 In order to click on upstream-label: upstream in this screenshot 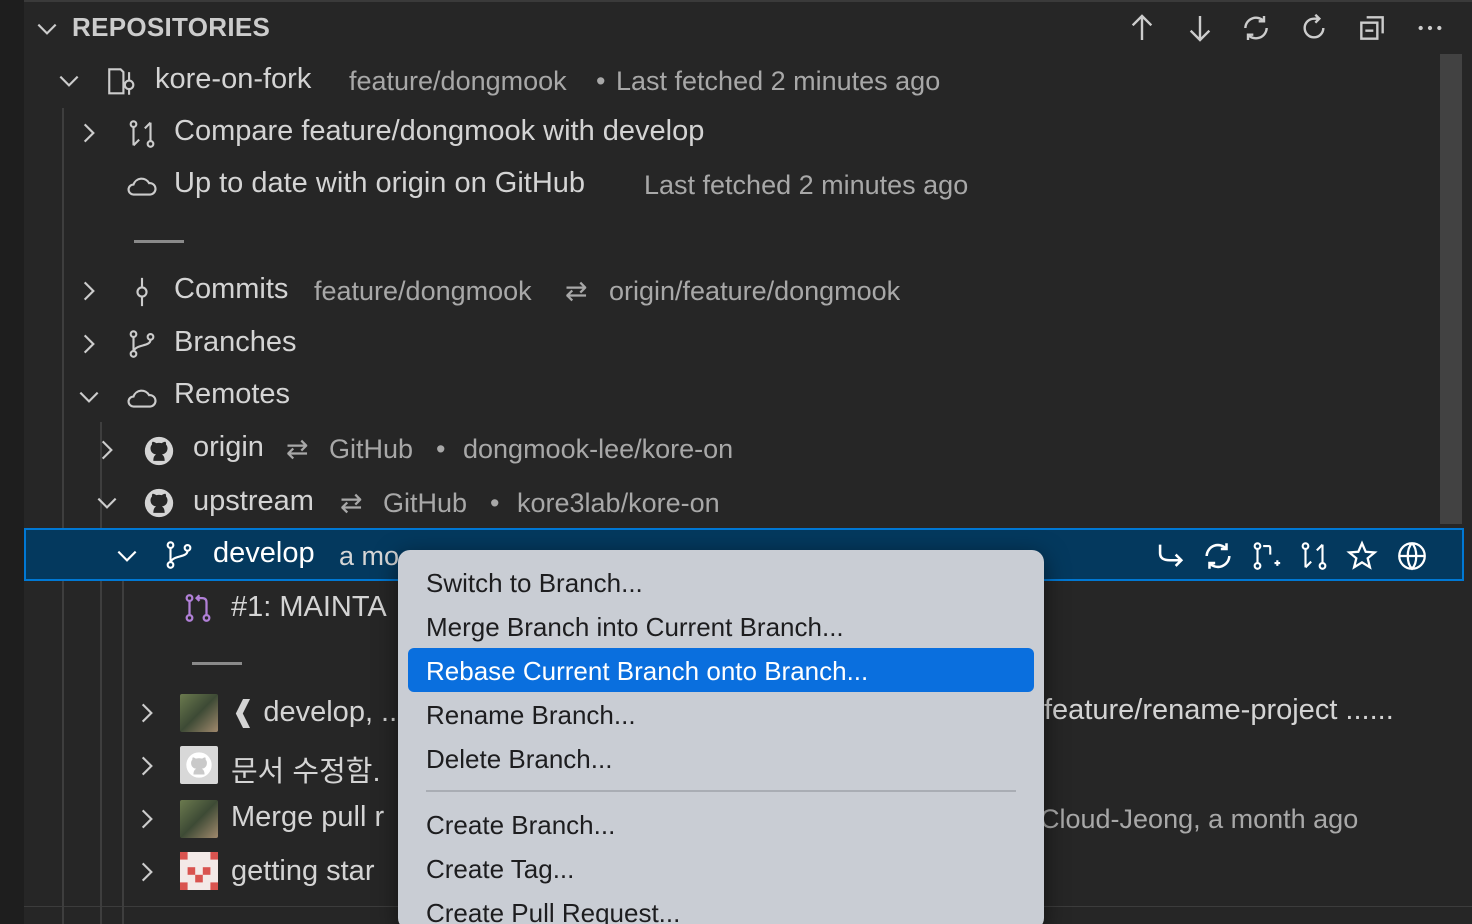, I will do `click(253, 501)`.